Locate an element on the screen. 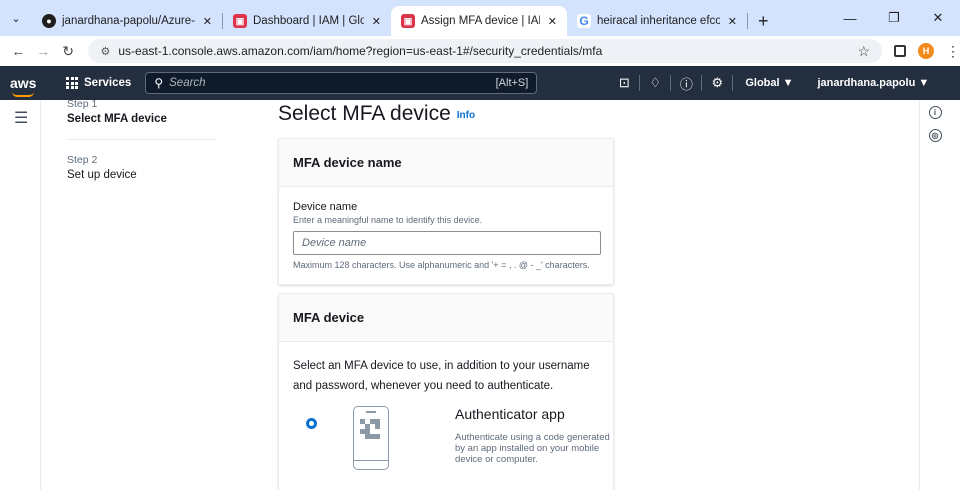 Image resolution: width=960 pixels, height=490 pixels. aws-smile-icon is located at coordinates (23, 94).